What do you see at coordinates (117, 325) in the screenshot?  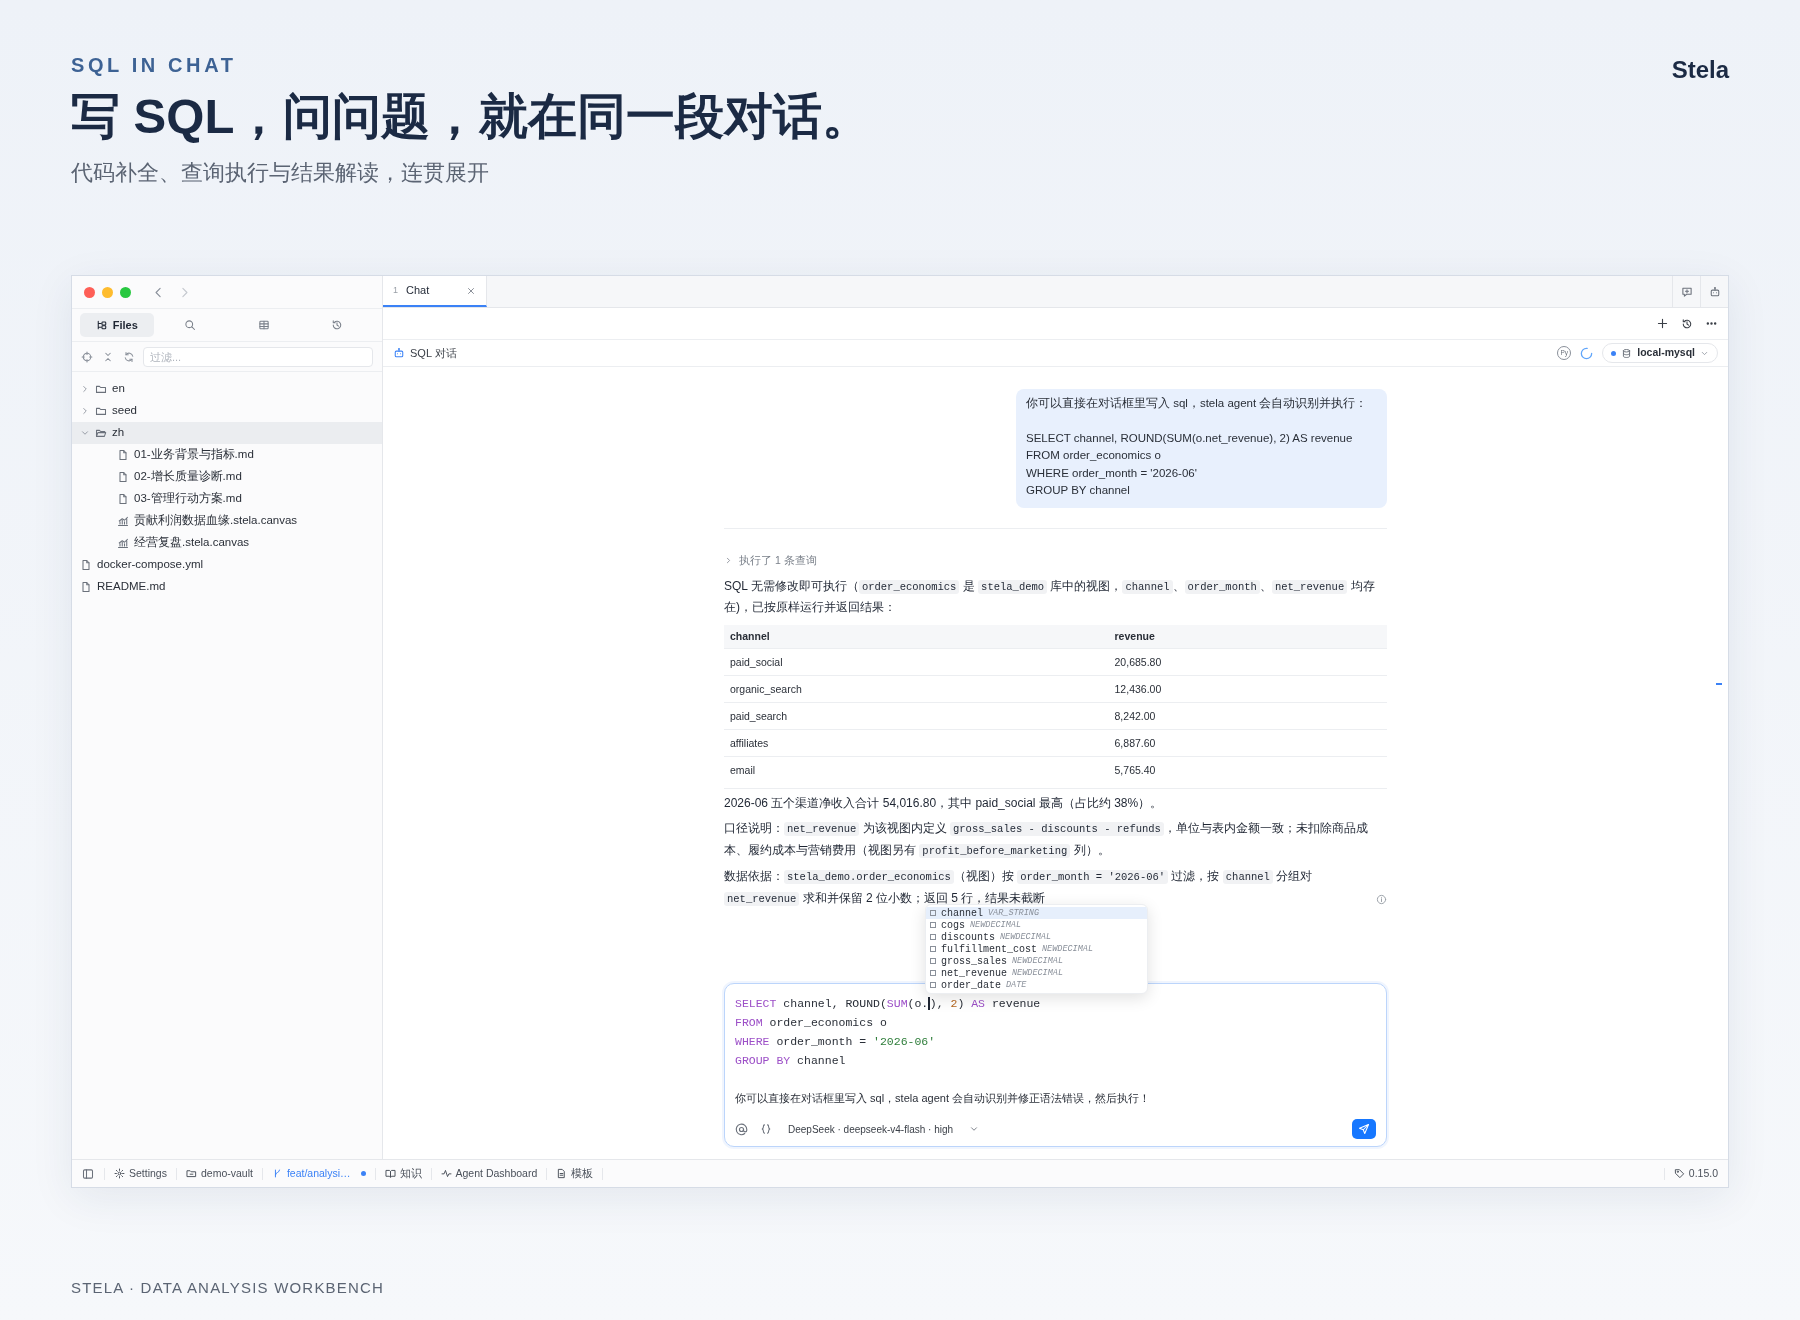 I see `files-tab: Files` at bounding box center [117, 325].